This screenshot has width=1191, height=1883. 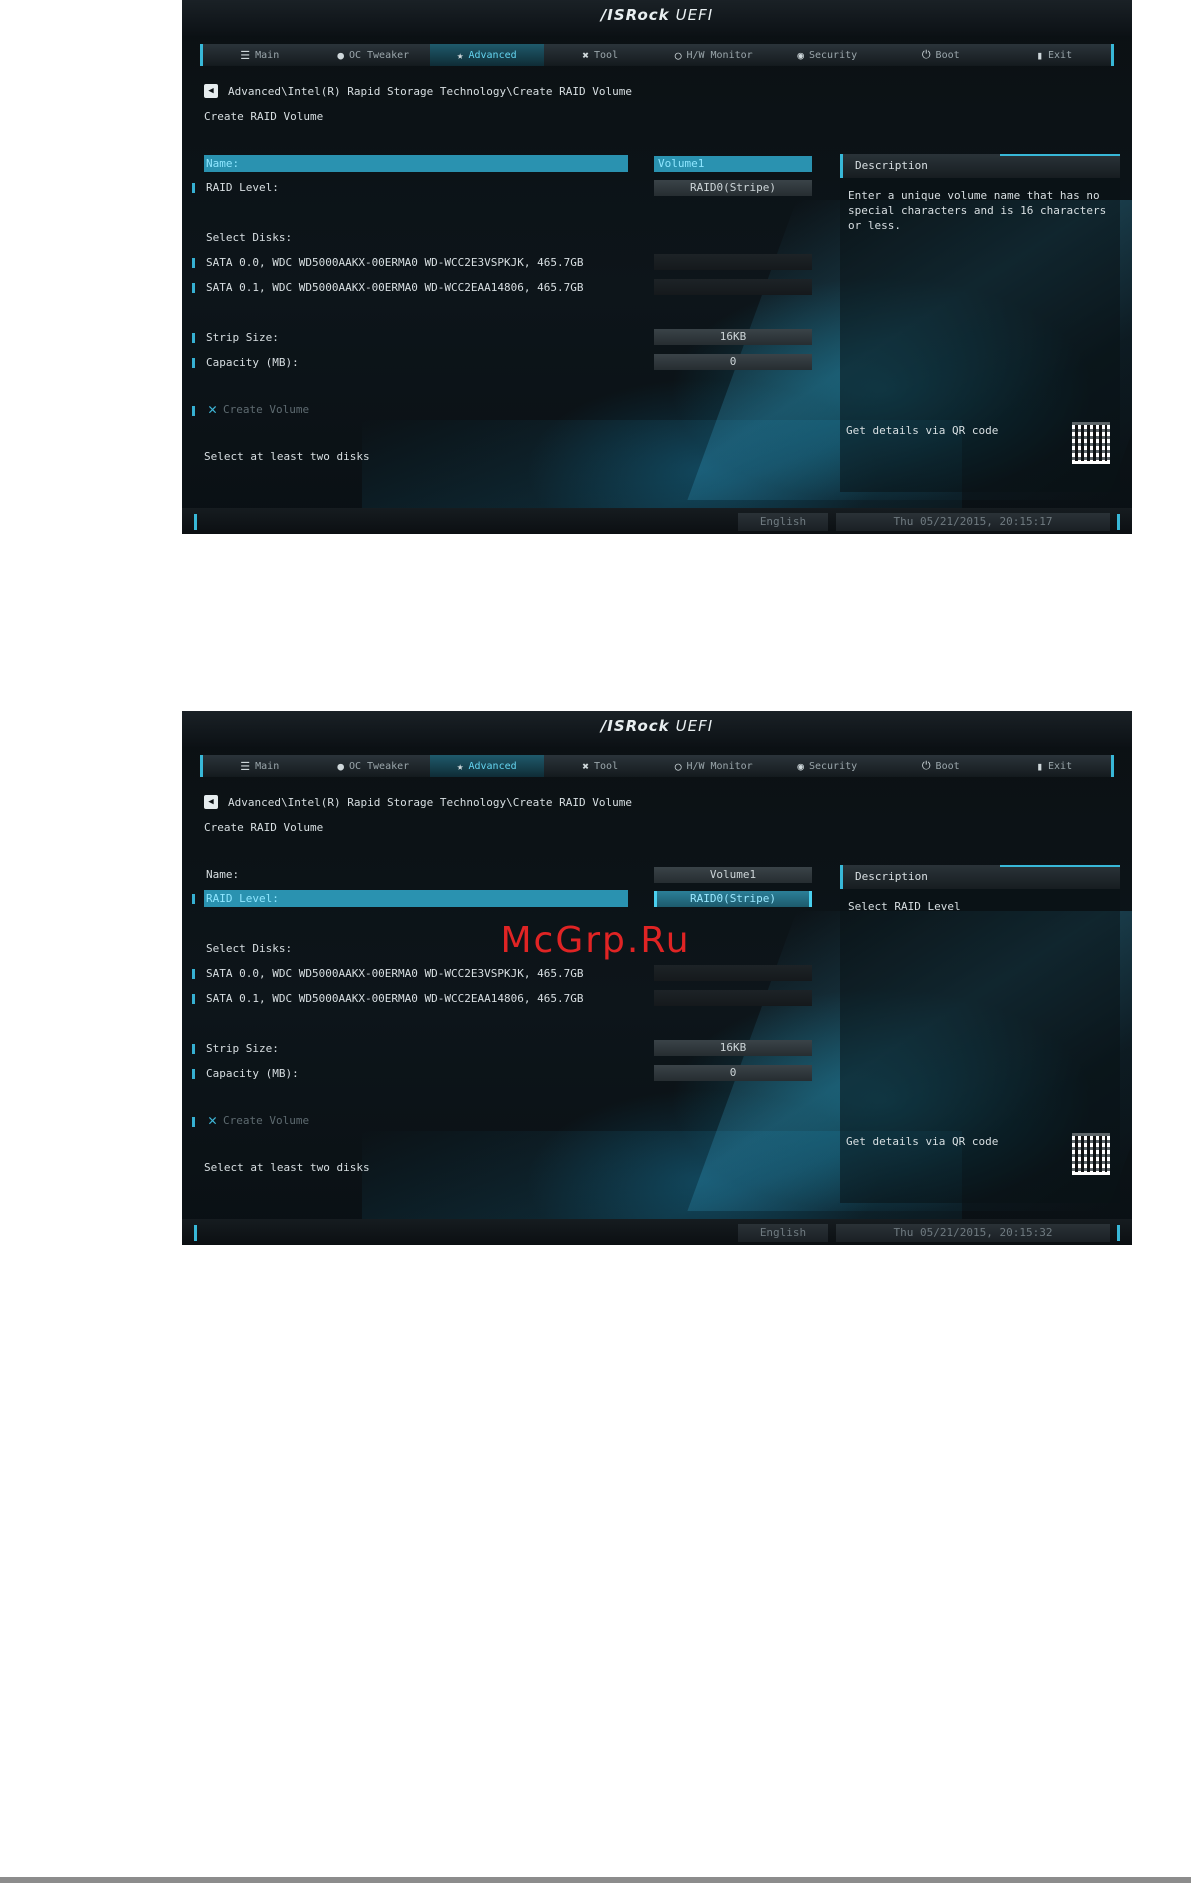 I want to click on advanced-star-icon: ★, so click(x=460, y=55).